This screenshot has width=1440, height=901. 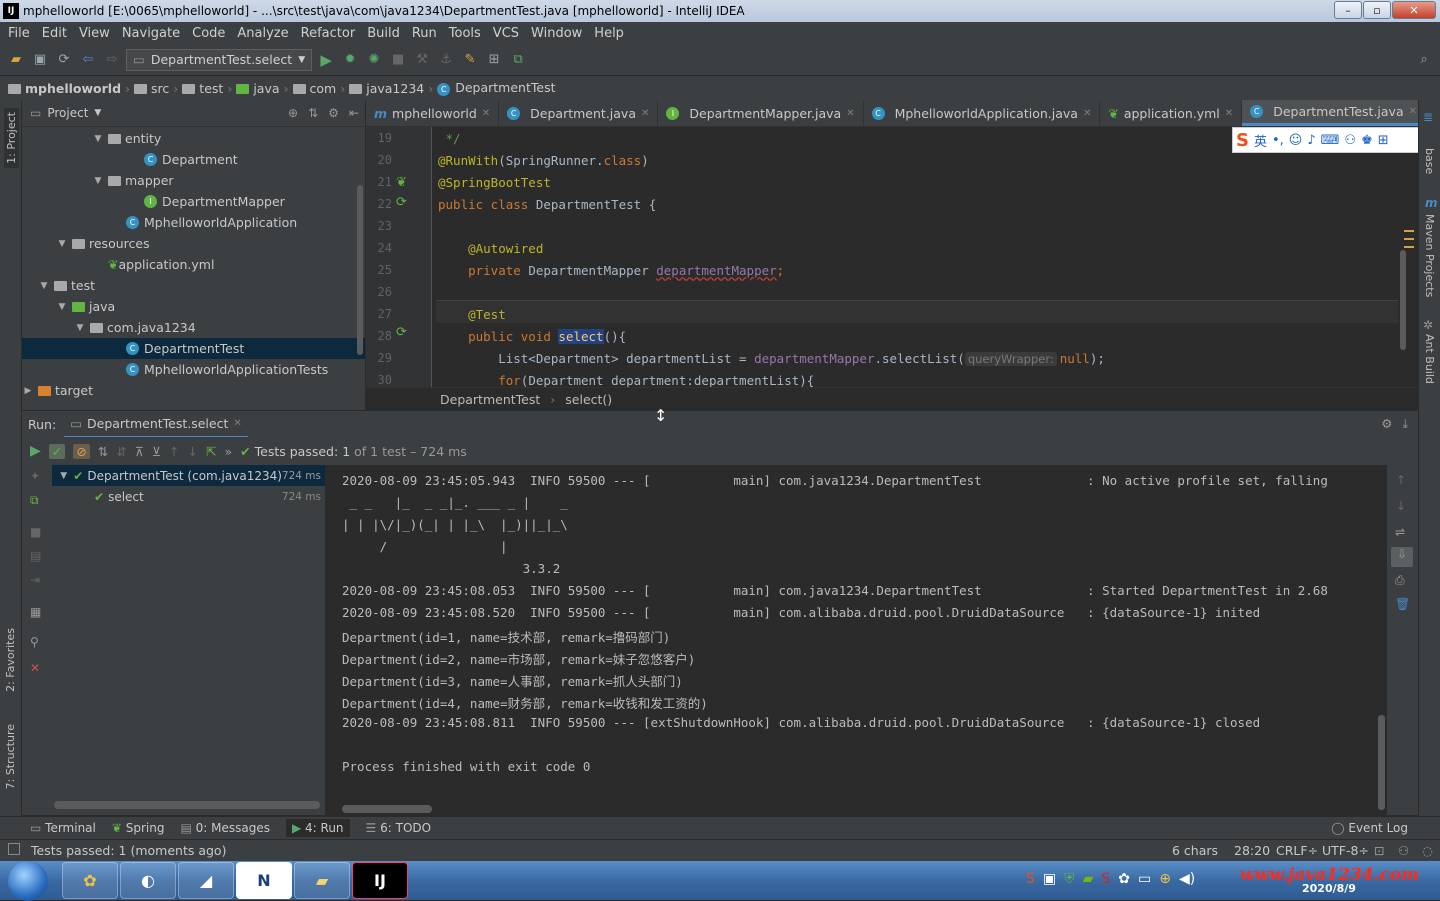 What do you see at coordinates (1429, 255) in the screenshot?
I see `tab-maven-projects: Maven Projects` at bounding box center [1429, 255].